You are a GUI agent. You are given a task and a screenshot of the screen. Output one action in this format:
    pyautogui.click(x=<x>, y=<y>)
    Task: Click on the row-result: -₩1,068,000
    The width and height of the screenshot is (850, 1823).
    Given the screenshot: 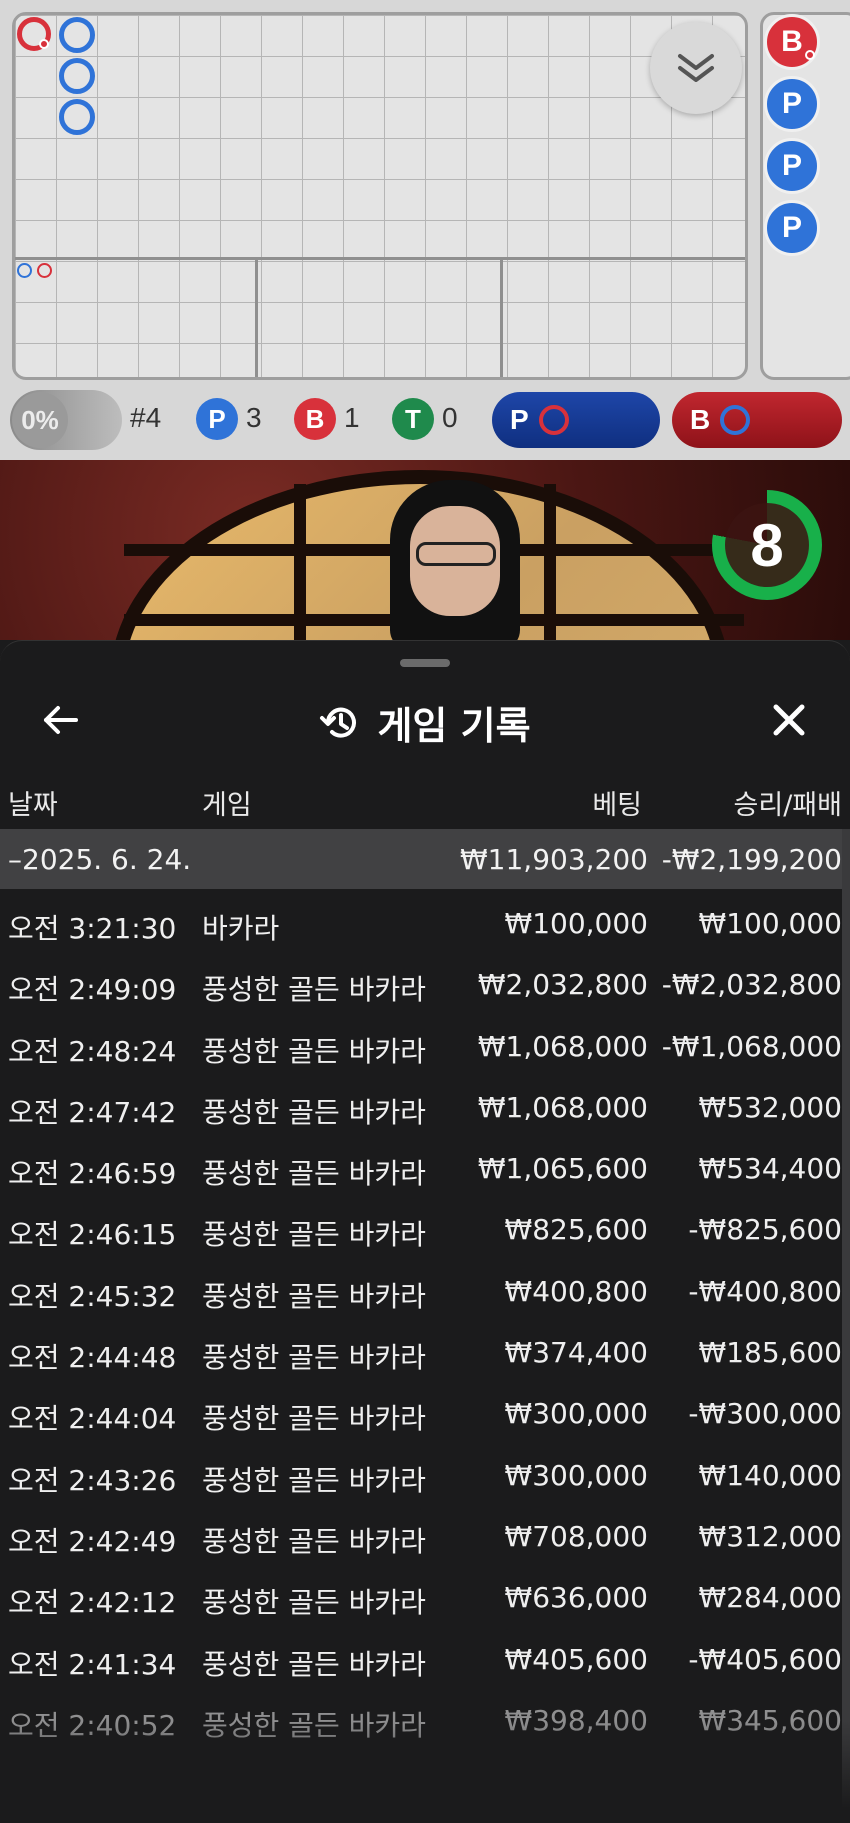 What is the action you would take?
    pyautogui.click(x=751, y=1046)
    